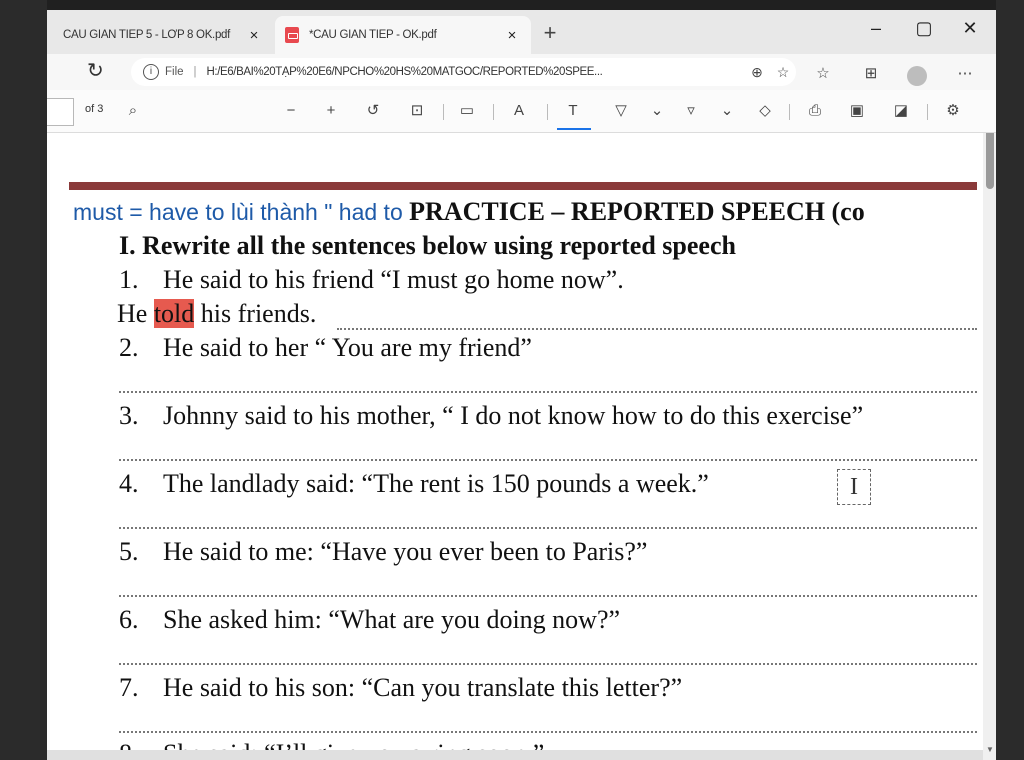 This screenshot has height=760, width=1024. Describe the element at coordinates (217, 313) in the screenshot. I see `answer-line-1: He told his friends.` at that location.